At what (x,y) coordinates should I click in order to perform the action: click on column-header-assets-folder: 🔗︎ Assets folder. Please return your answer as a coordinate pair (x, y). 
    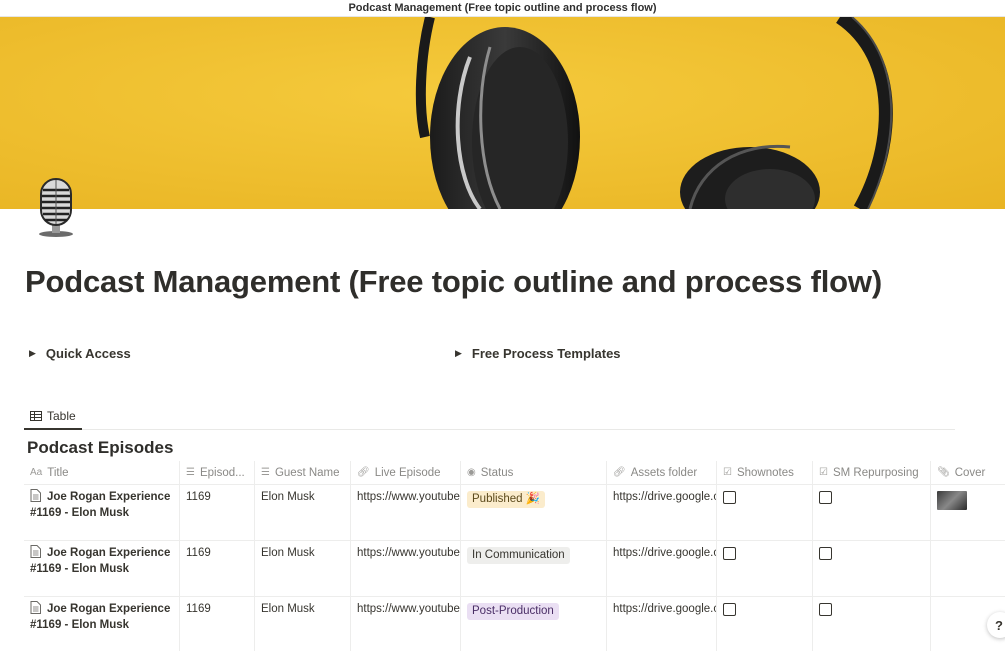
    Looking at the image, I should click on (662, 472).